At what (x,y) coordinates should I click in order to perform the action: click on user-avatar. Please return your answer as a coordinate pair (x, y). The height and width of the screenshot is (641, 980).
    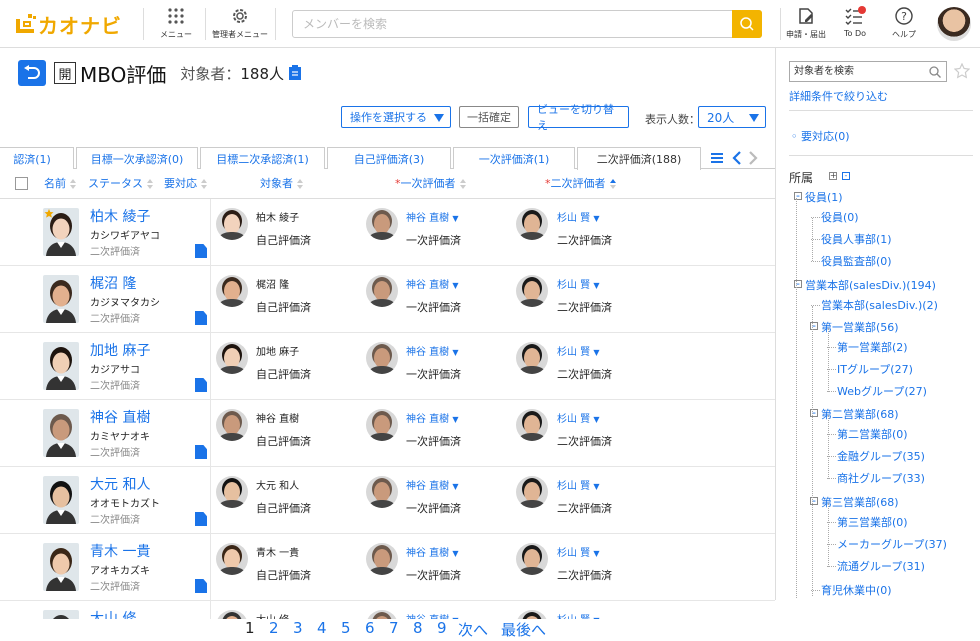
    Looking at the image, I should click on (954, 24).